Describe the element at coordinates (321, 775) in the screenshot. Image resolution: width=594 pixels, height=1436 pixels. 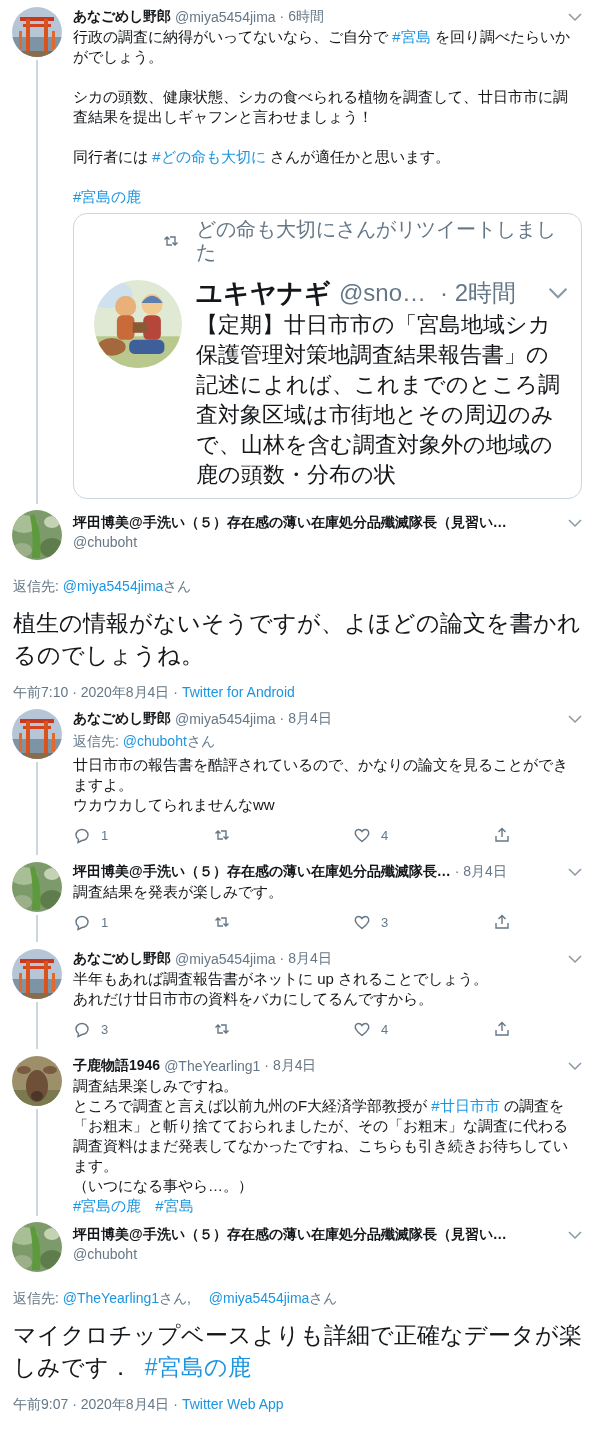
I see `tweet-text: 廿日市市の報告書を酷評されているので、かなりの論文を見ることができますよ。` at that location.